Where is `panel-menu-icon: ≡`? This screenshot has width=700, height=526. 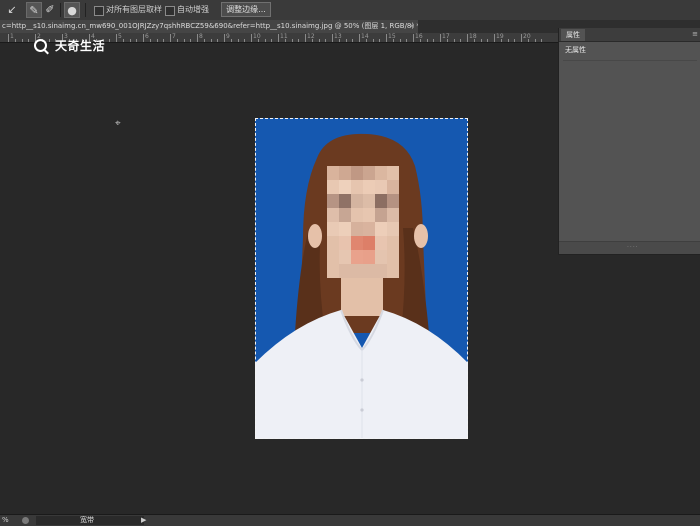 panel-menu-icon: ≡ is located at coordinates (695, 34).